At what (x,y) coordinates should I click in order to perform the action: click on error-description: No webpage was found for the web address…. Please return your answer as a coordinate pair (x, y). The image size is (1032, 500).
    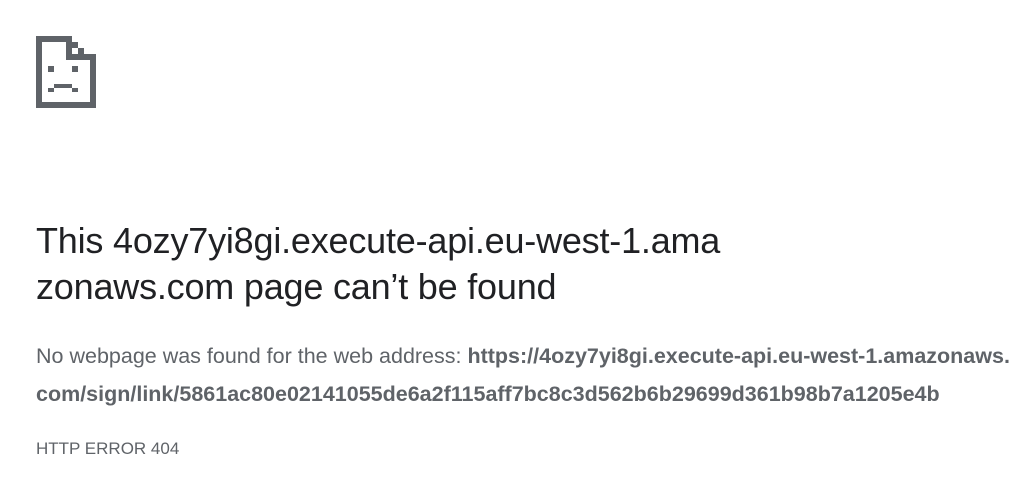
    Looking at the image, I should click on (523, 375).